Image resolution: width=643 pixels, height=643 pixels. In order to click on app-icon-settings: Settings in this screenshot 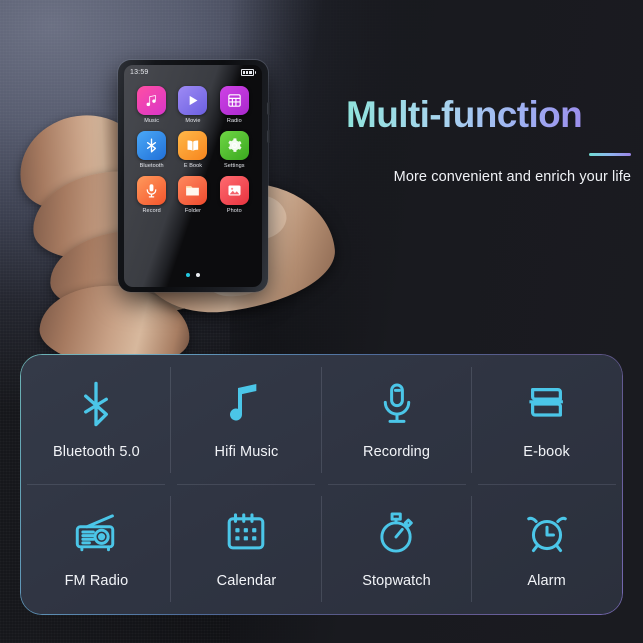, I will do `click(234, 150)`.